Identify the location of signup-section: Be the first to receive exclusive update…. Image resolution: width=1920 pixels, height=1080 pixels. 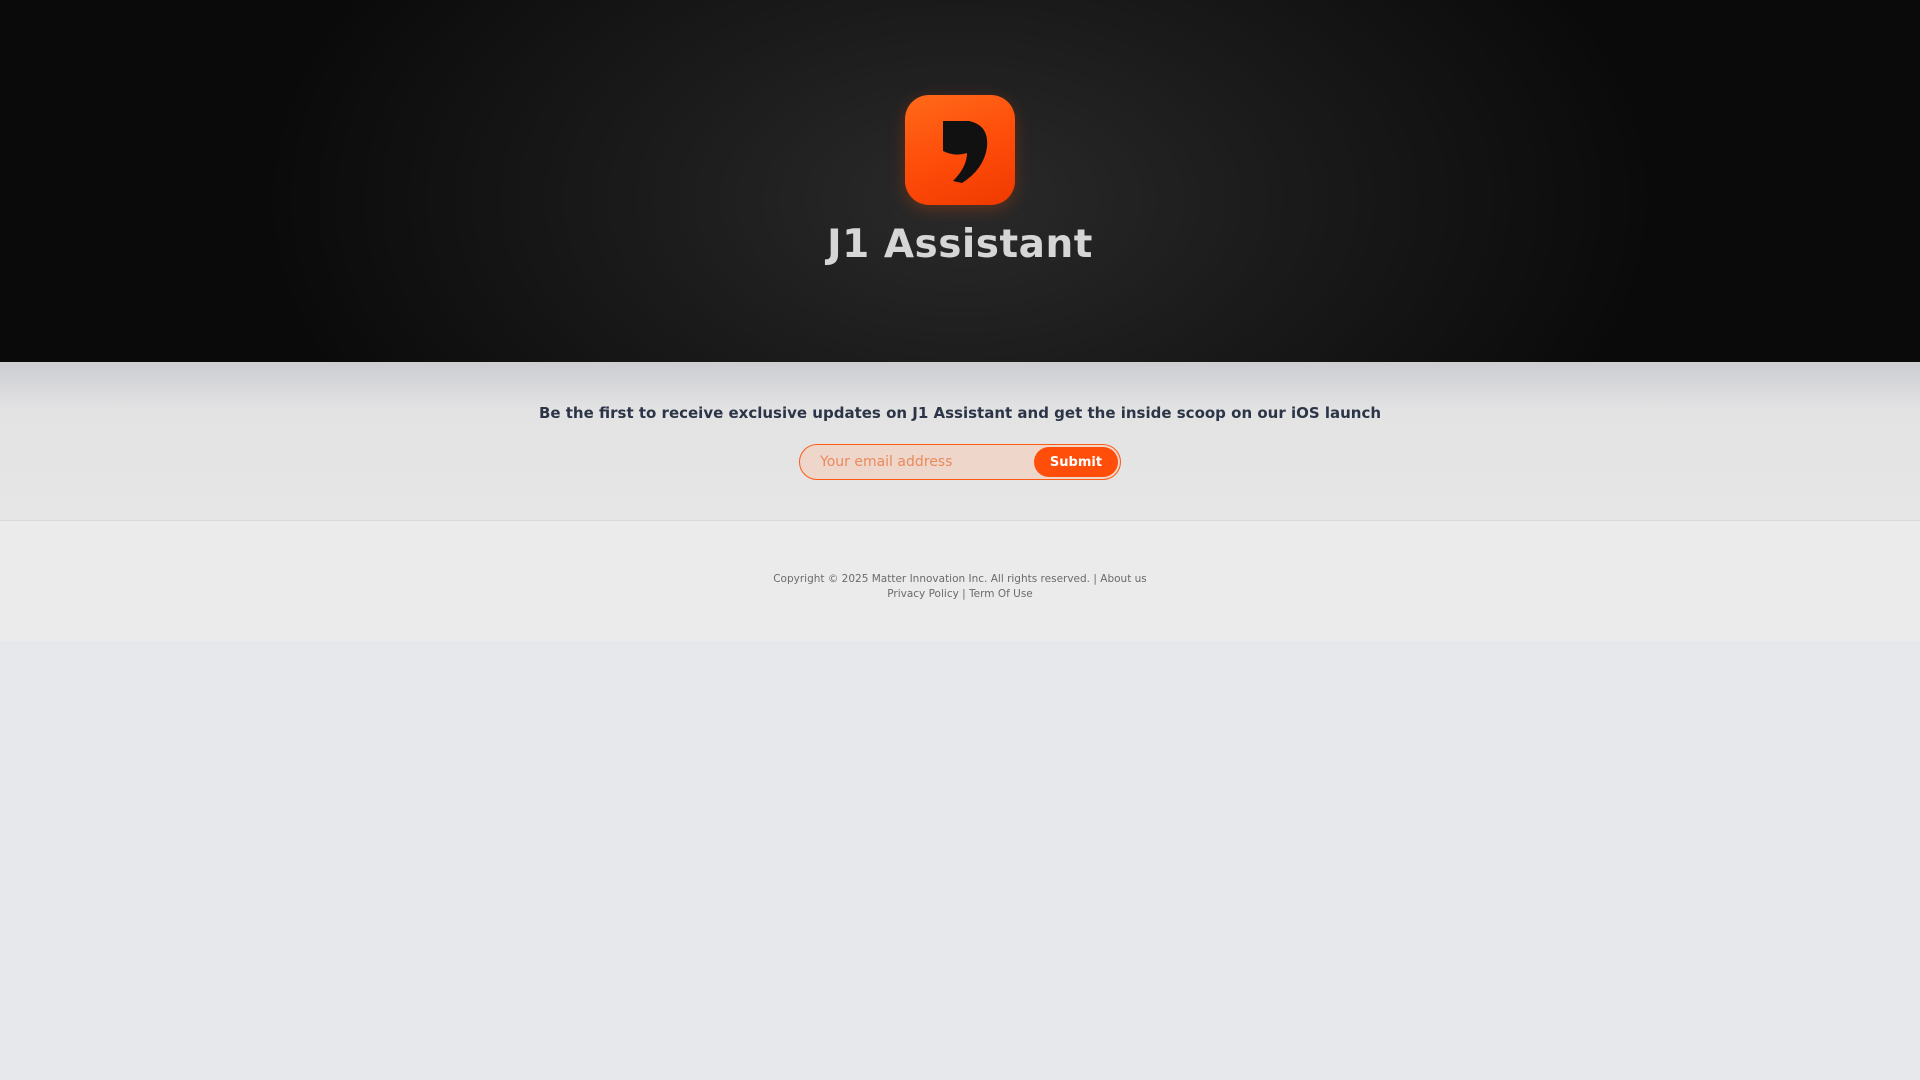
(960, 442).